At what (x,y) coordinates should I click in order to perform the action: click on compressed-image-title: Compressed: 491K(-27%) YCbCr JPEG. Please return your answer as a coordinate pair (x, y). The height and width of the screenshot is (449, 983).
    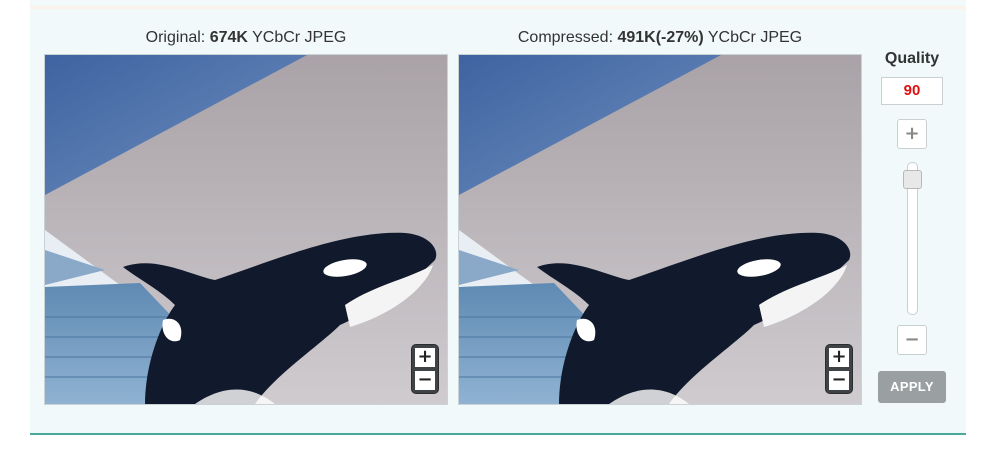
    Looking at the image, I should click on (660, 37).